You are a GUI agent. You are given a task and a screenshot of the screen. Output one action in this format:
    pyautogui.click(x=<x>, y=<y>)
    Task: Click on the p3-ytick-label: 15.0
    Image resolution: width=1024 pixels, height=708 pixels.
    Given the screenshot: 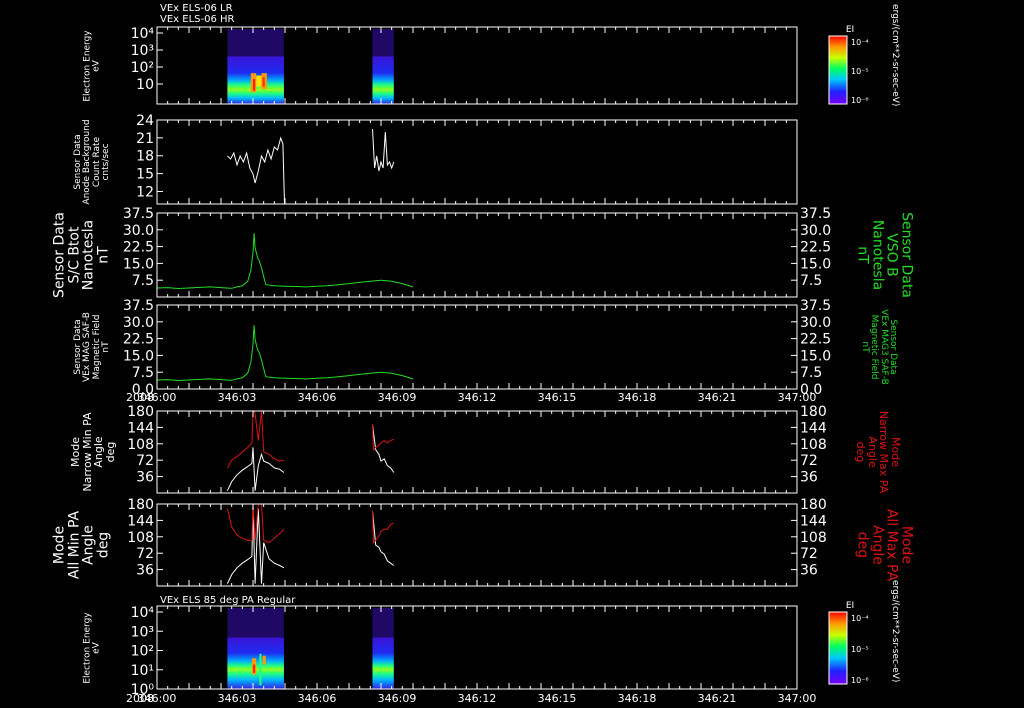 What is the action you would take?
    pyautogui.click(x=138, y=264)
    